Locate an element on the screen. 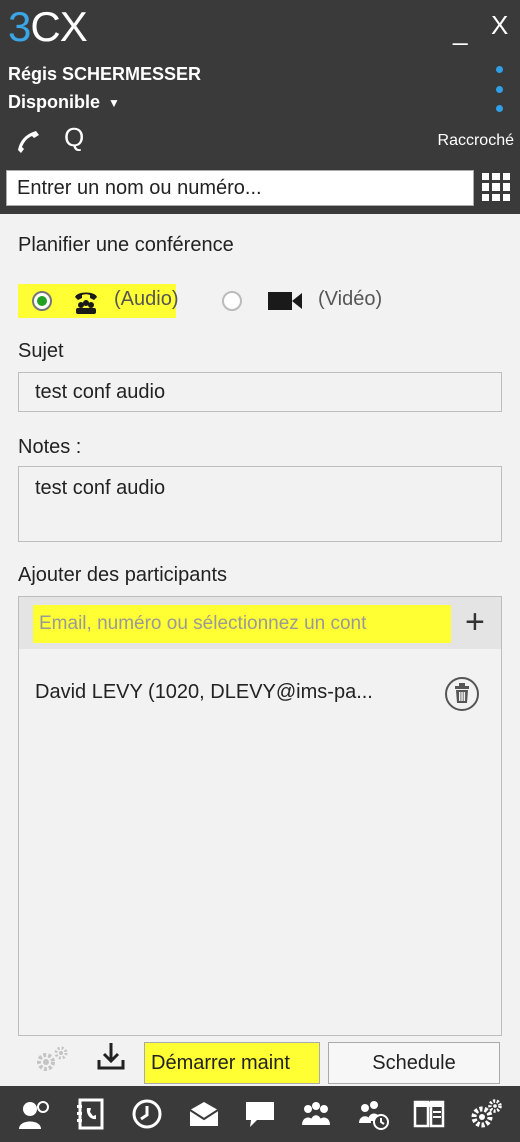  presence-icon is located at coordinates (34, 1114).